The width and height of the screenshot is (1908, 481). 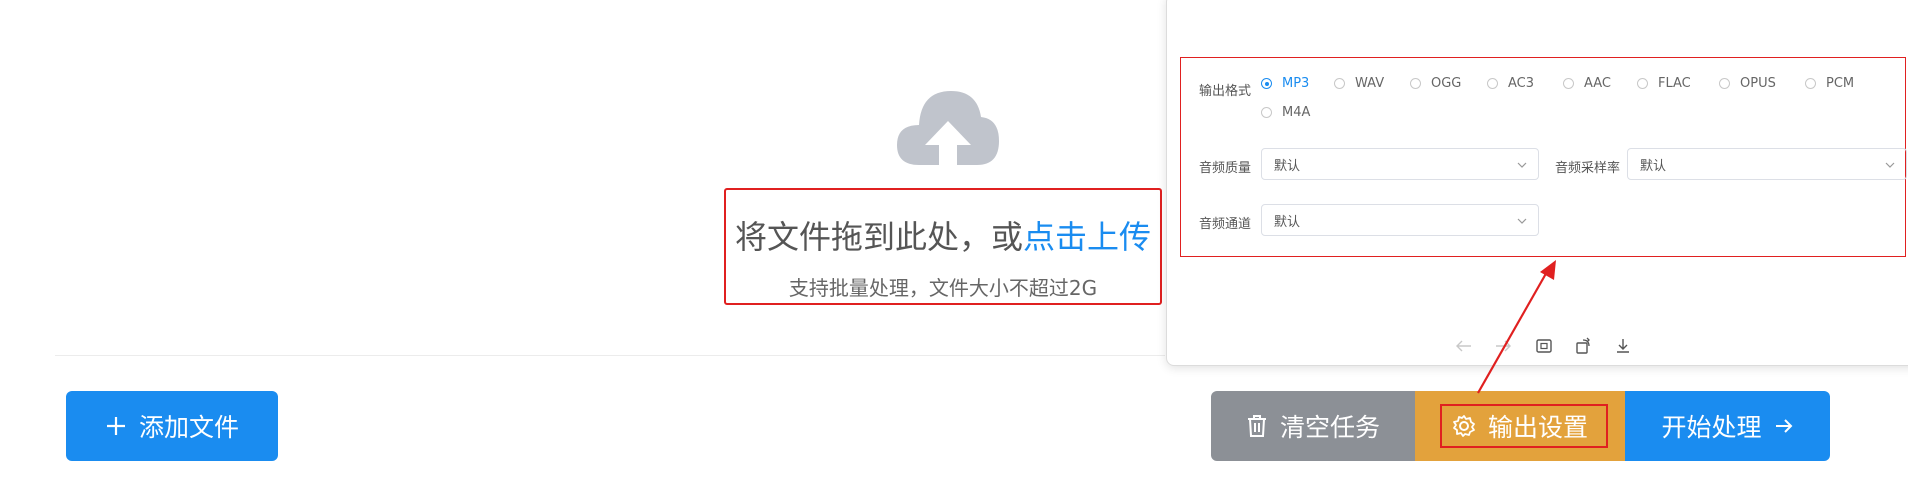 What do you see at coordinates (943, 288) in the screenshot?
I see `upload-subtitle: 支持批量处理，文件大小不超过2G` at bounding box center [943, 288].